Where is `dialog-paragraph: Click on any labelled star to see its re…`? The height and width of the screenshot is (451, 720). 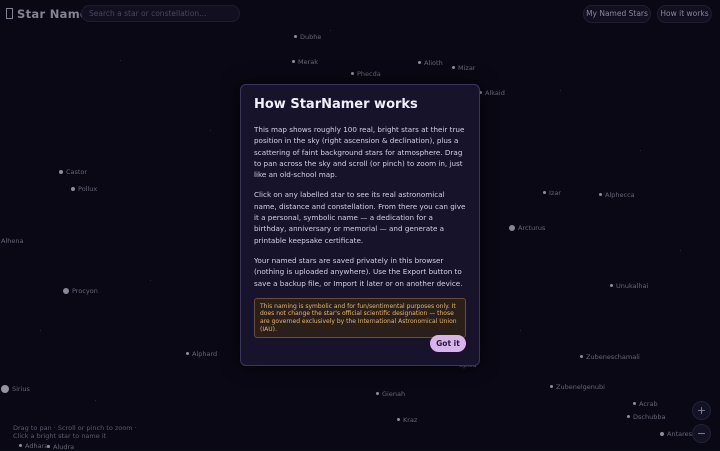
dialog-paragraph: Click on any labelled star to see its re… is located at coordinates (360, 217).